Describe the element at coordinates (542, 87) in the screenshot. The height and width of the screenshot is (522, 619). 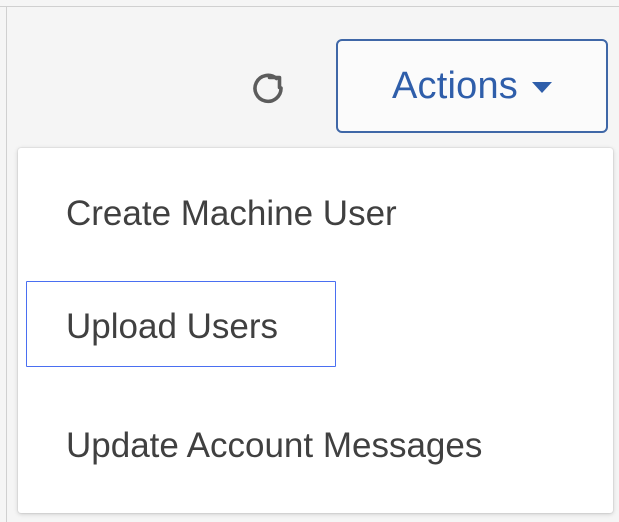
I see `caret-down-icon` at that location.